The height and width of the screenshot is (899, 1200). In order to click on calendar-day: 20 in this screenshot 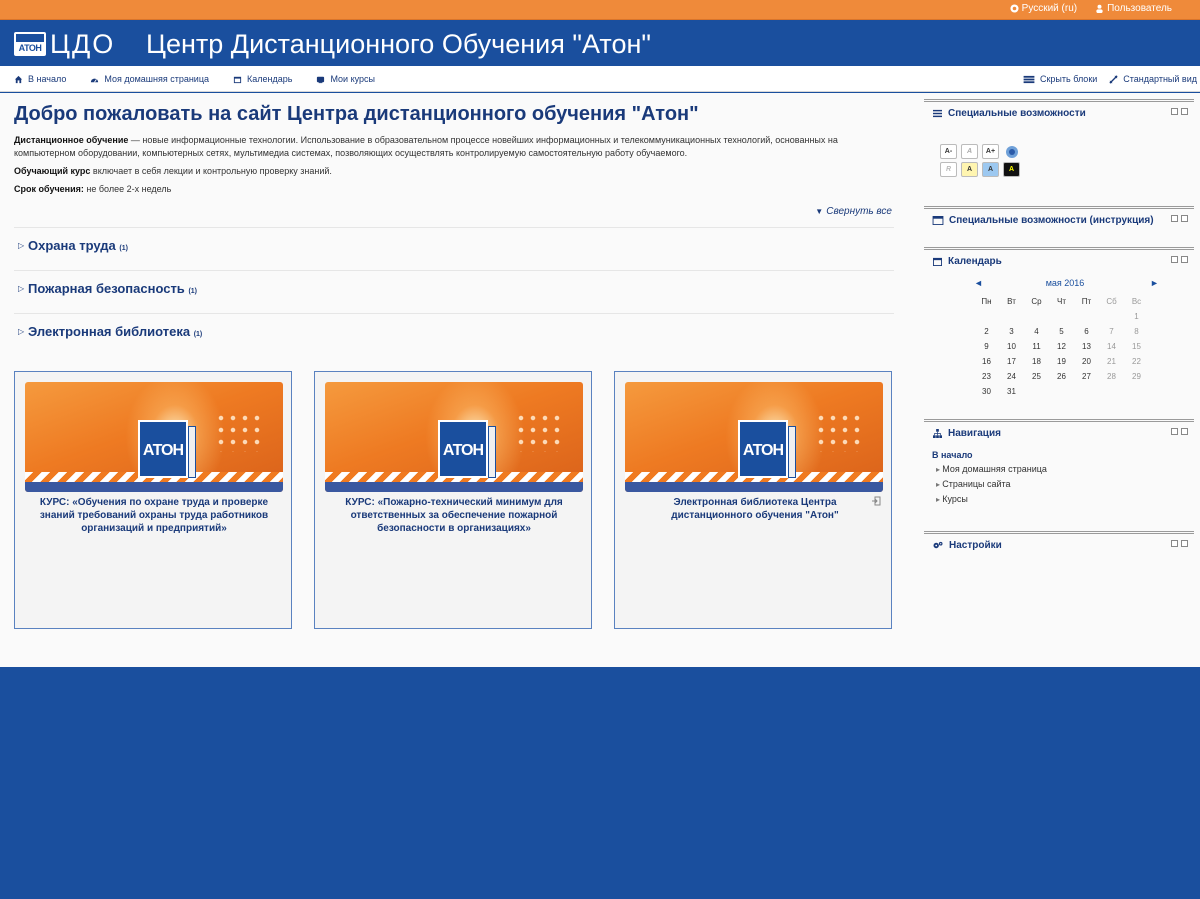, I will do `click(1086, 361)`.